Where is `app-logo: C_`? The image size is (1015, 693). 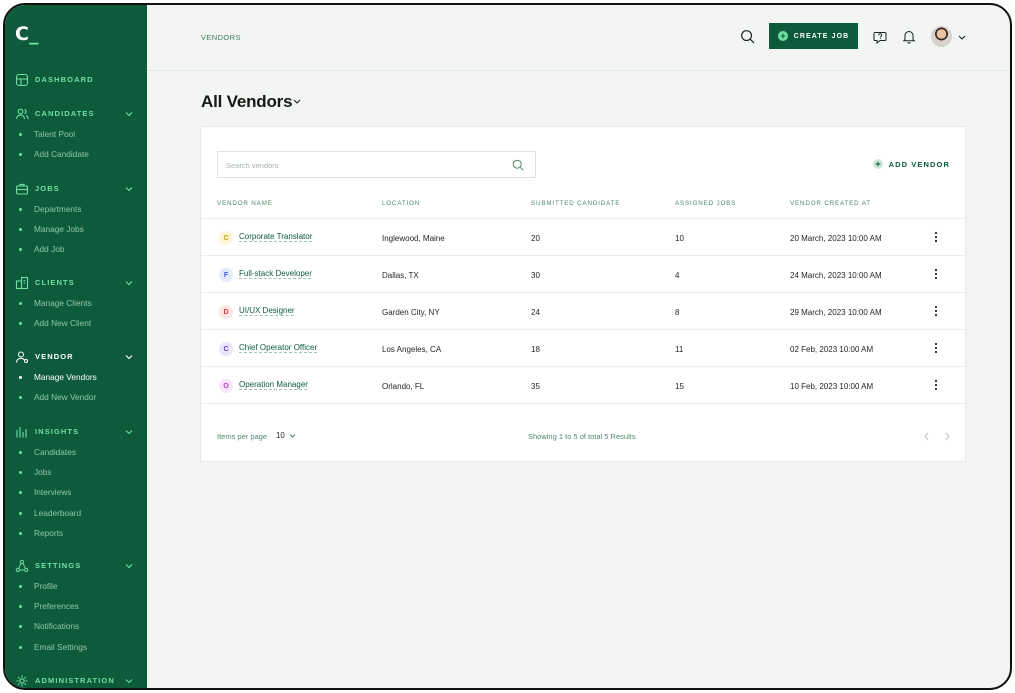 app-logo: C_ is located at coordinates (26, 34).